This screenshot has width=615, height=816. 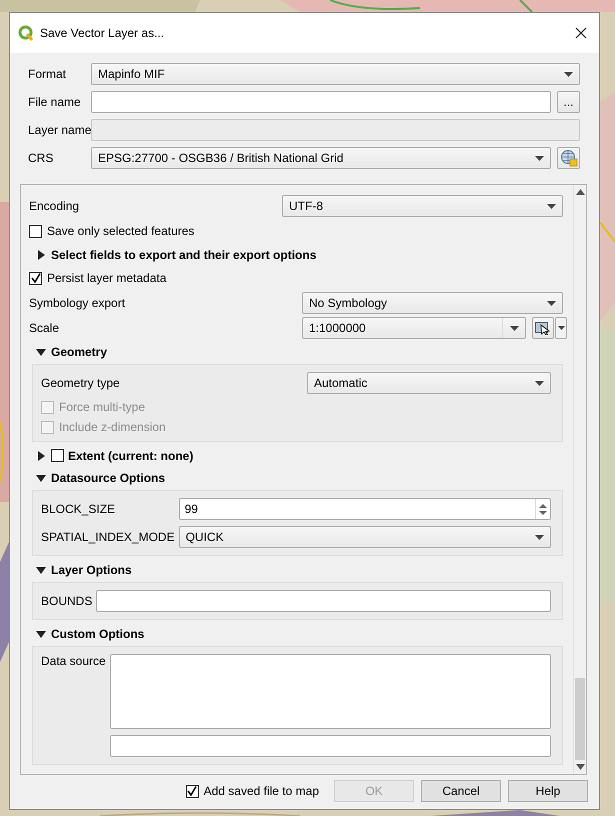 I want to click on dropdown: Automatic, so click(x=429, y=383).